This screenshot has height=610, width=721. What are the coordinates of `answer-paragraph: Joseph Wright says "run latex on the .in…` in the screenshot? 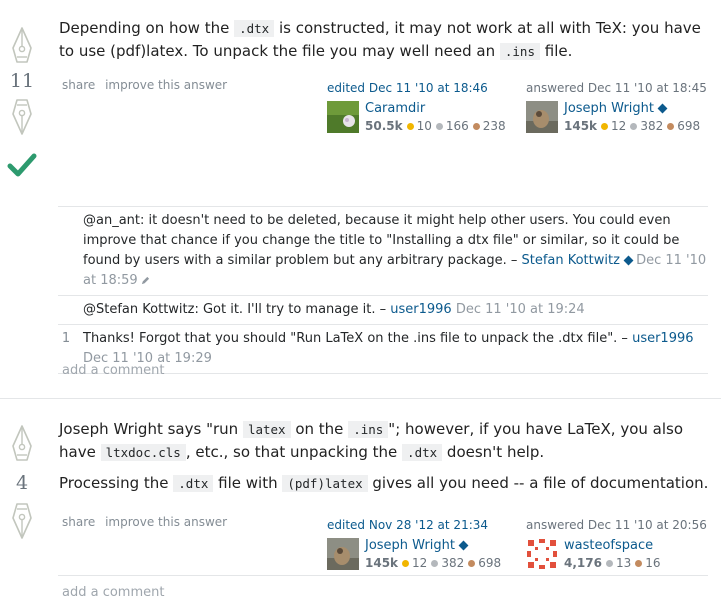 It's located at (384, 441).